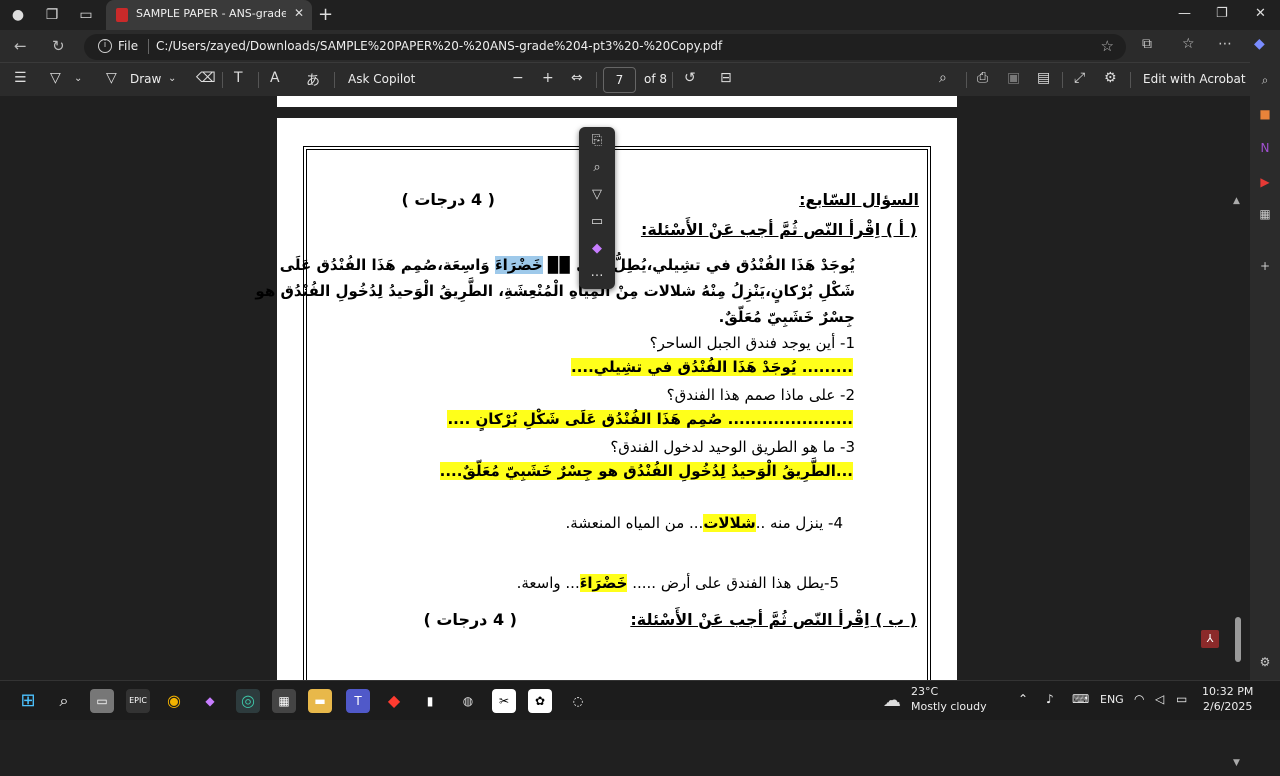 The width and height of the screenshot is (1280, 776). I want to click on weather-temp: 23°C, so click(924, 691).